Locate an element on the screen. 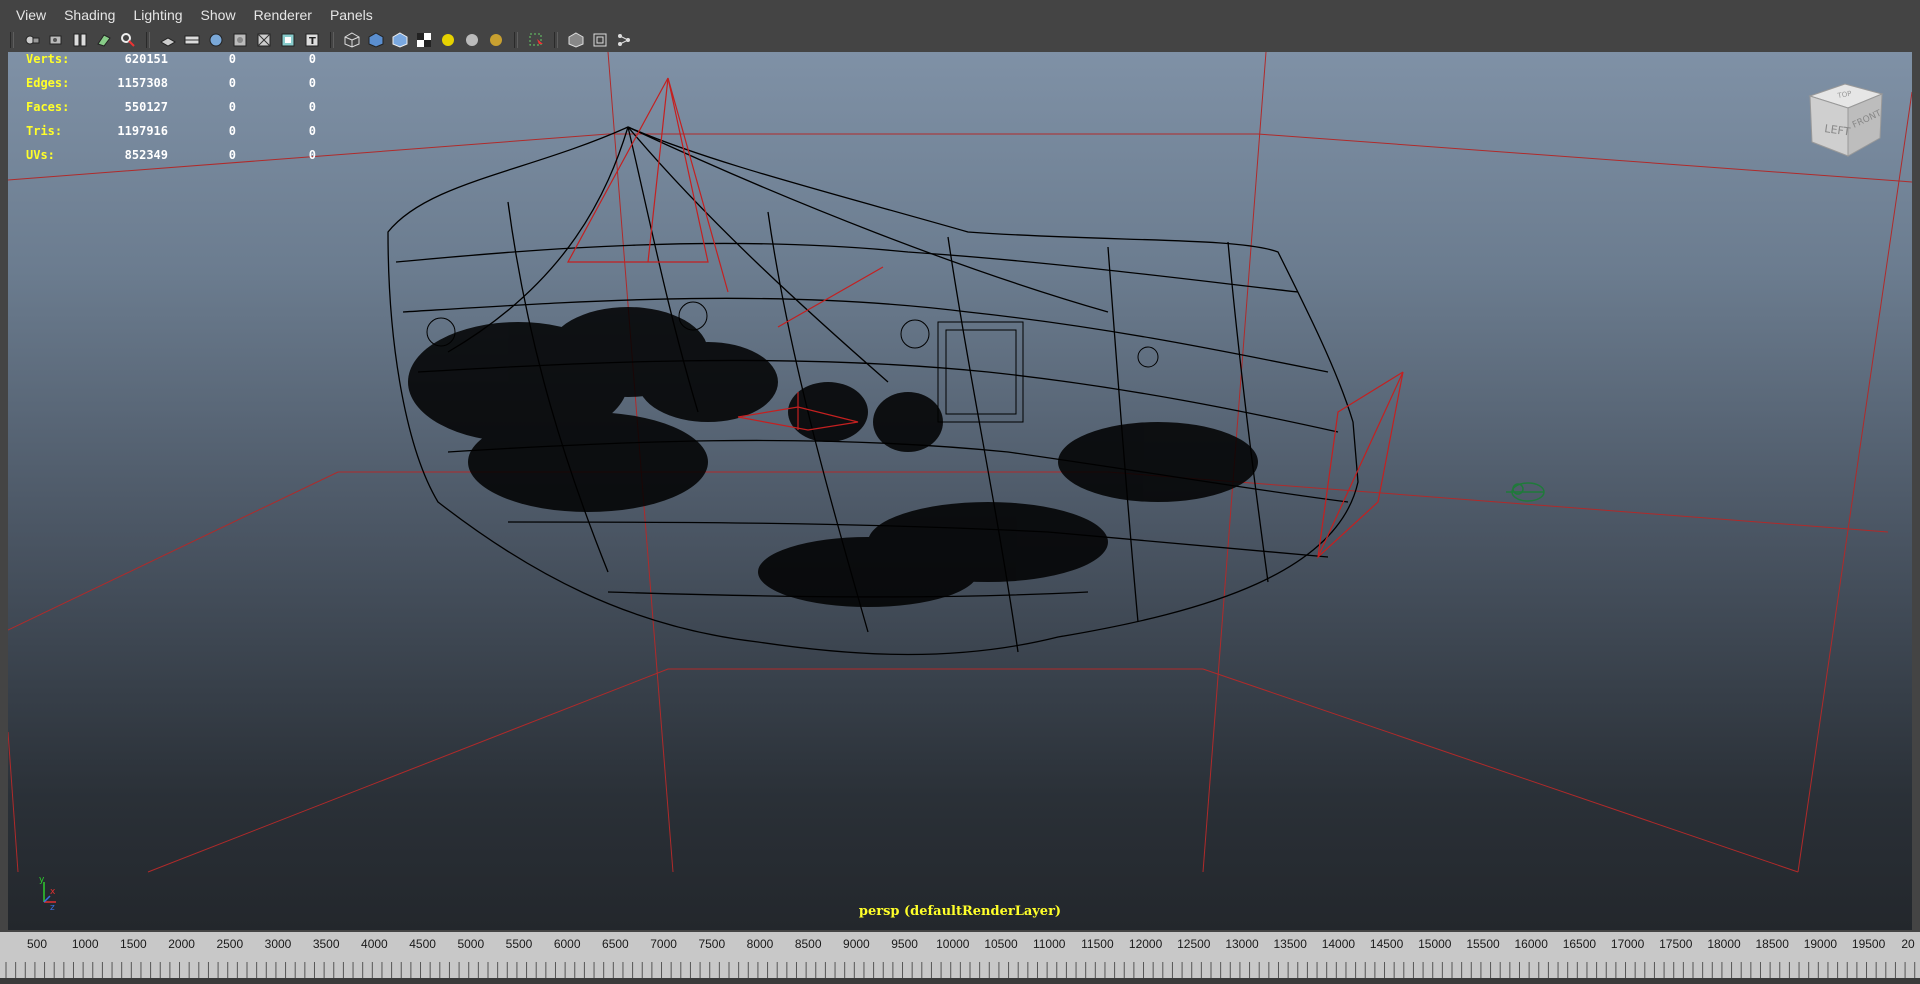 This screenshot has height=984, width=1920. isolate-select-icon is located at coordinates (536, 40).